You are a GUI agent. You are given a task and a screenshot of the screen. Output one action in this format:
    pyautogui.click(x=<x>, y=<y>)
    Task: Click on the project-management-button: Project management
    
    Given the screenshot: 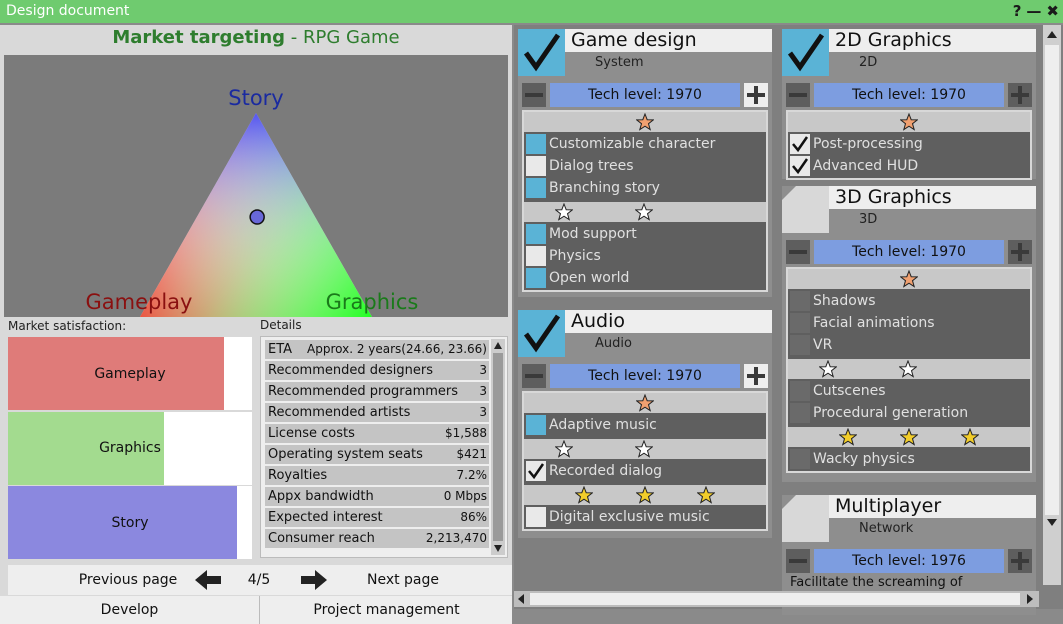 What is the action you would take?
    pyautogui.click(x=386, y=610)
    